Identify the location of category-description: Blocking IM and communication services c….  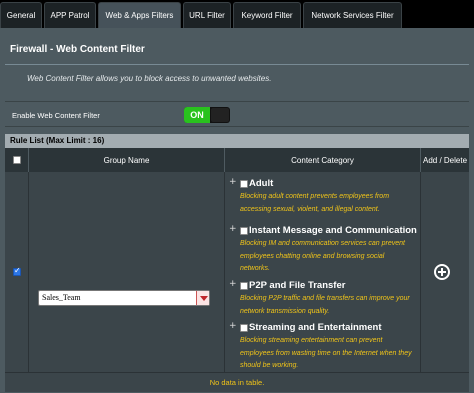
(322, 256).